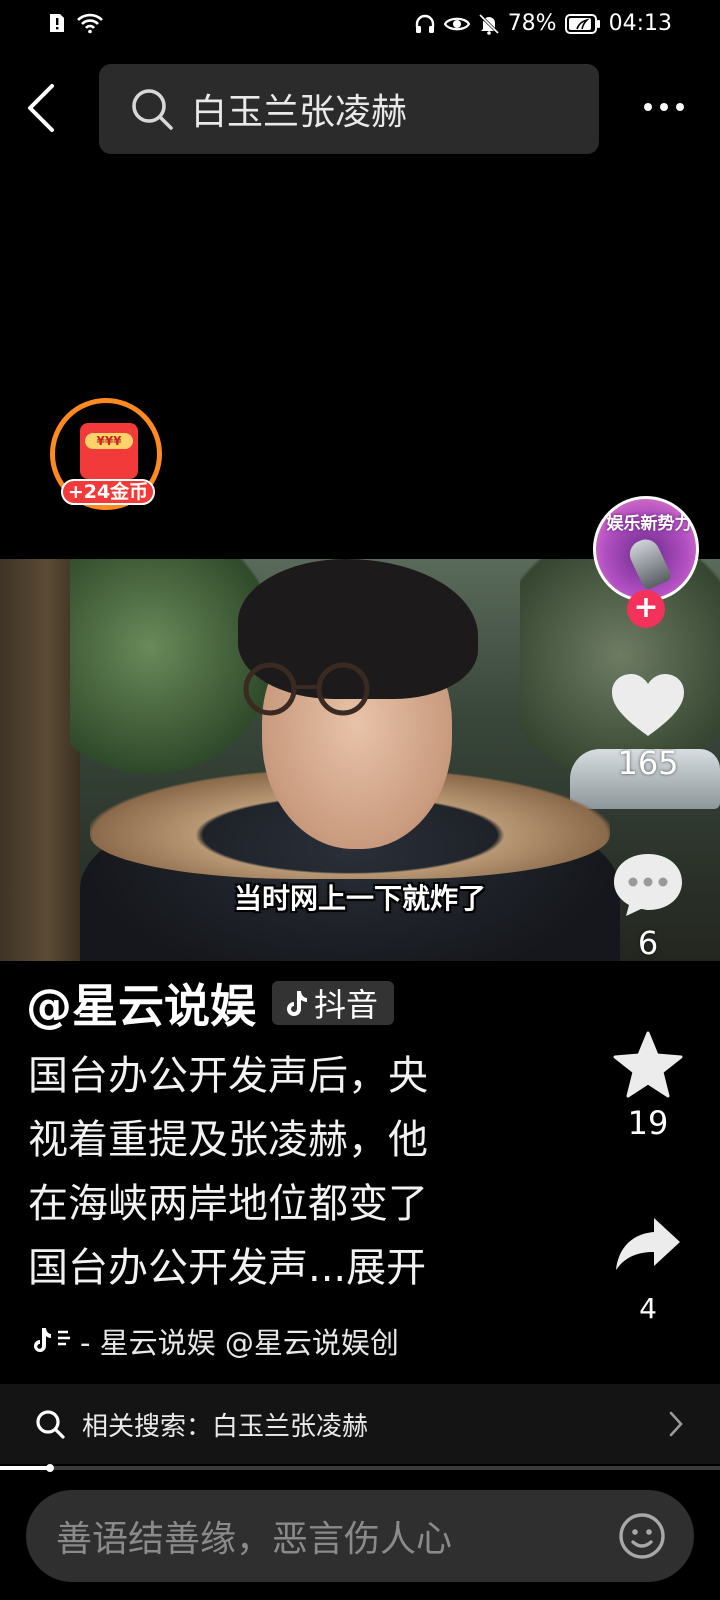  I want to click on status-right: 78% 04:13, so click(543, 24).